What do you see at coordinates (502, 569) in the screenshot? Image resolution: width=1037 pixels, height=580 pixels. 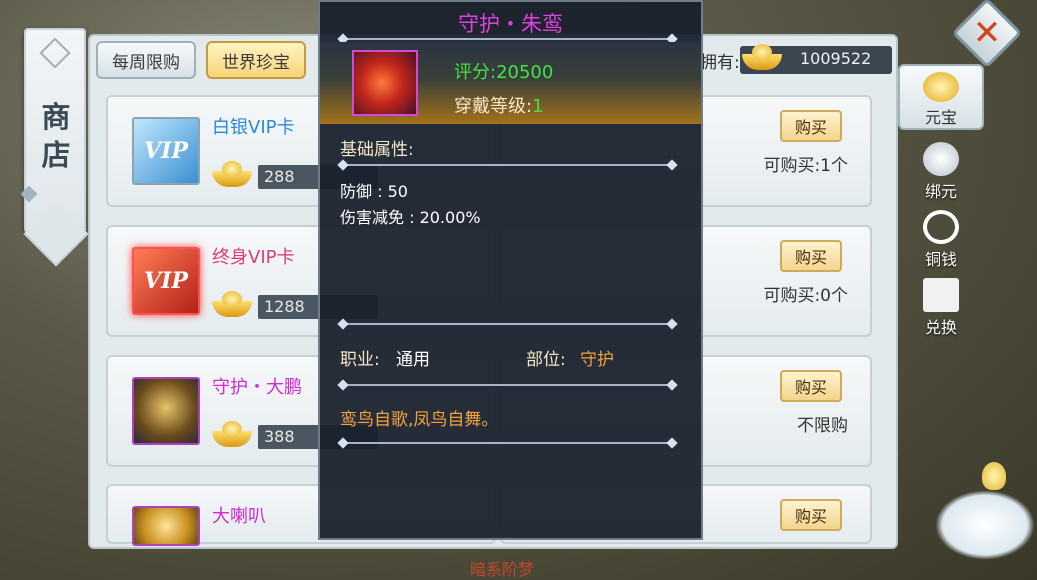 I see `footer-text: 暗系阶梦` at bounding box center [502, 569].